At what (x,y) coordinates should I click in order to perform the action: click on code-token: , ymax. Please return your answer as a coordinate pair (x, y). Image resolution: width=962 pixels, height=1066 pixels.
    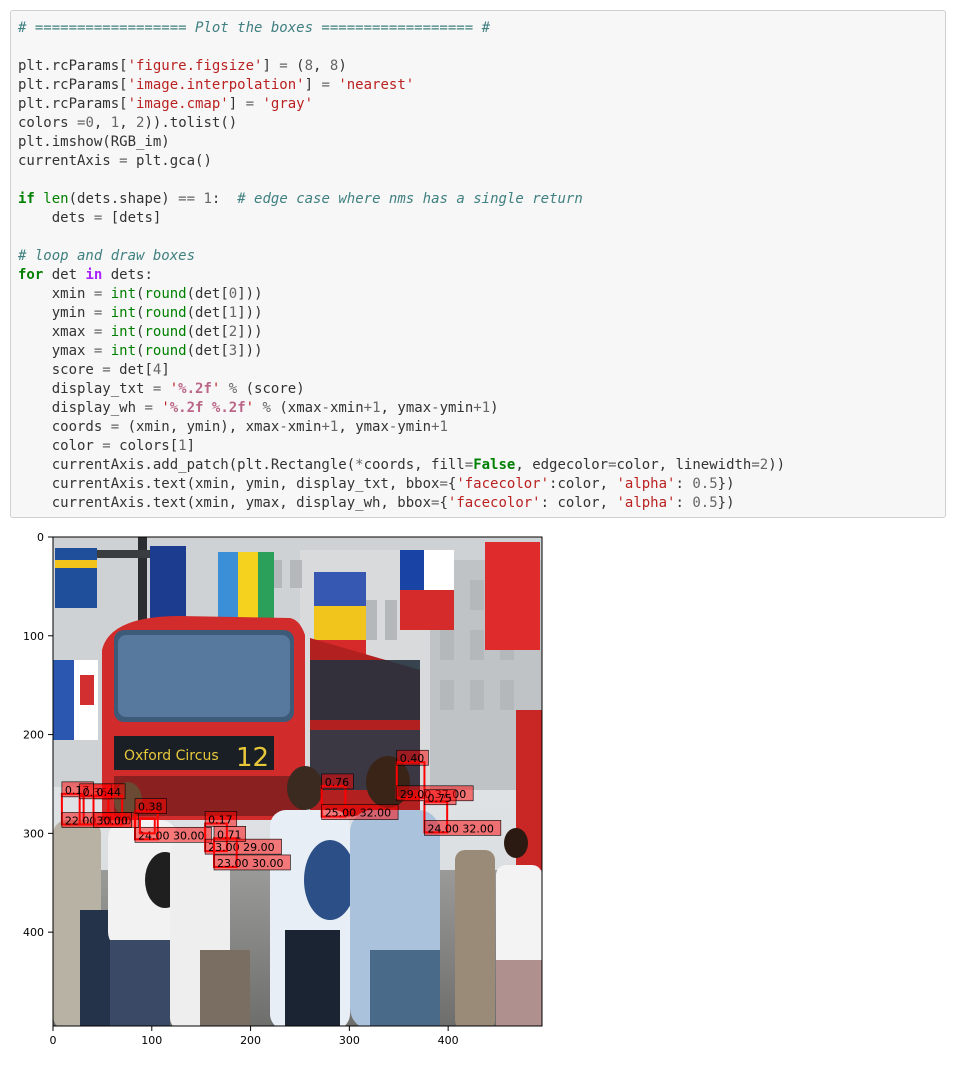
    Looking at the image, I should click on (406, 408).